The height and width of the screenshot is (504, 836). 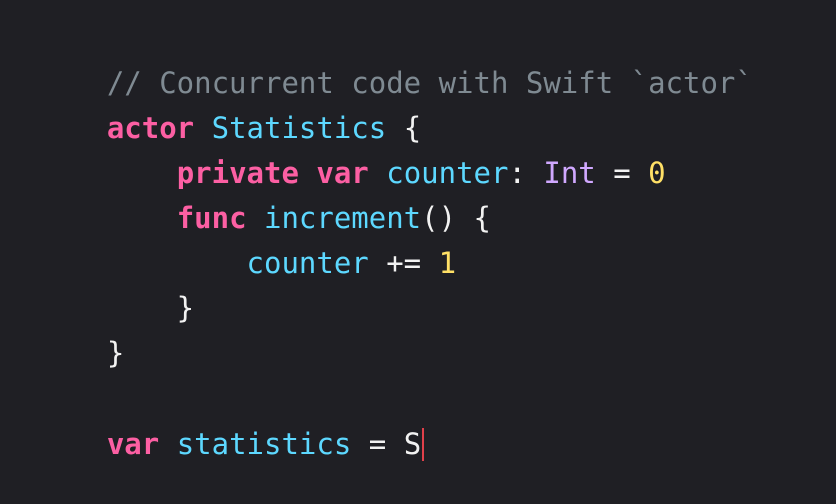 I want to click on plain-token: :, so click(x=526, y=173).